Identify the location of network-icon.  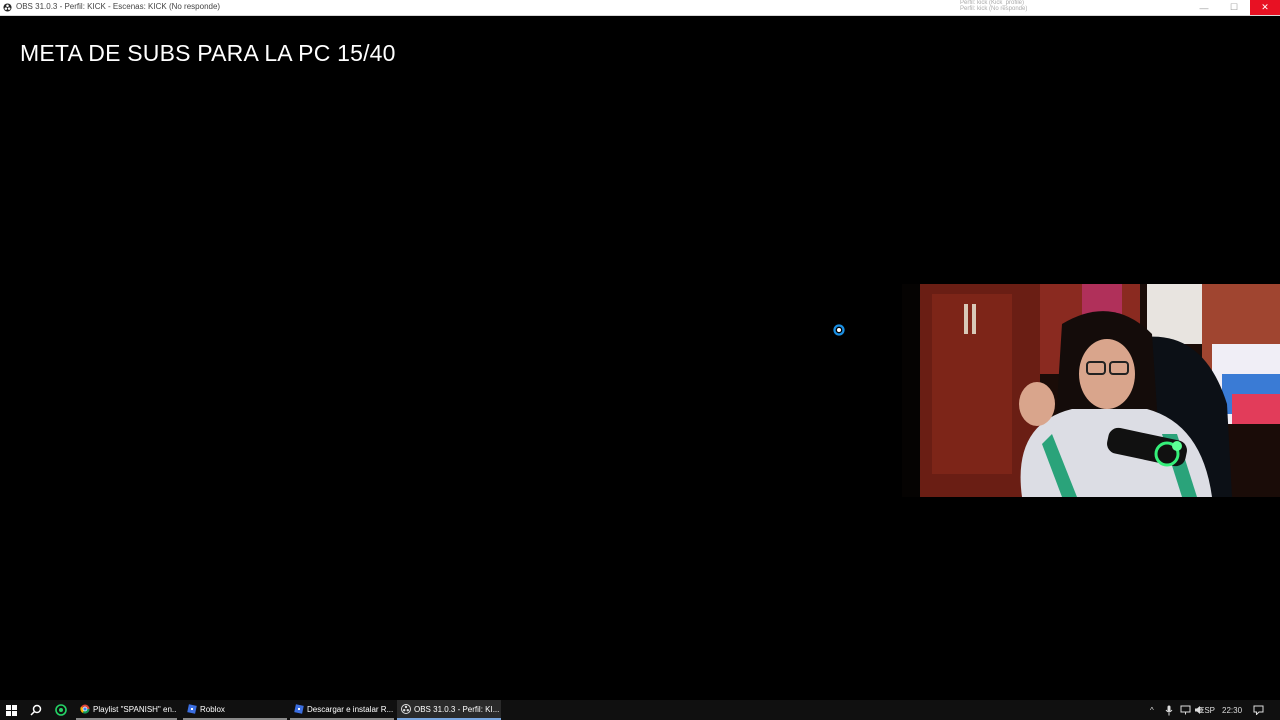
(1185, 710).